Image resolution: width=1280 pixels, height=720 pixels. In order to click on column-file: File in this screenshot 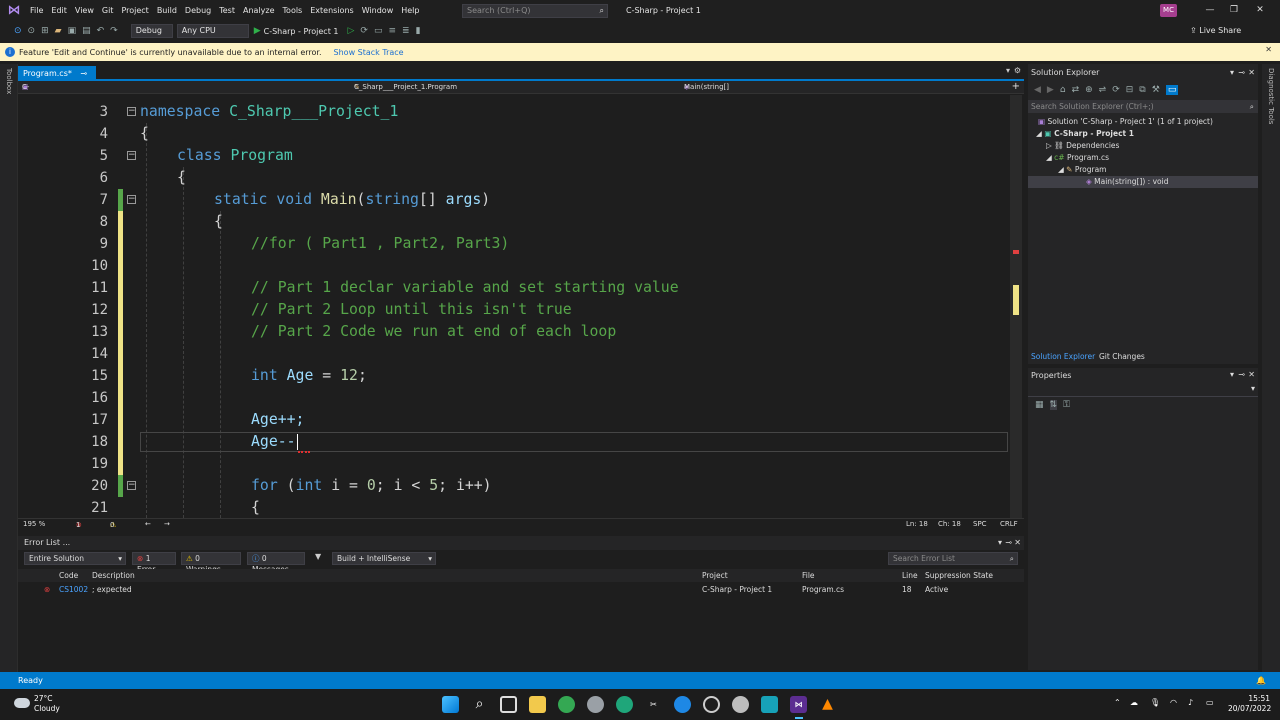, I will do `click(808, 575)`.